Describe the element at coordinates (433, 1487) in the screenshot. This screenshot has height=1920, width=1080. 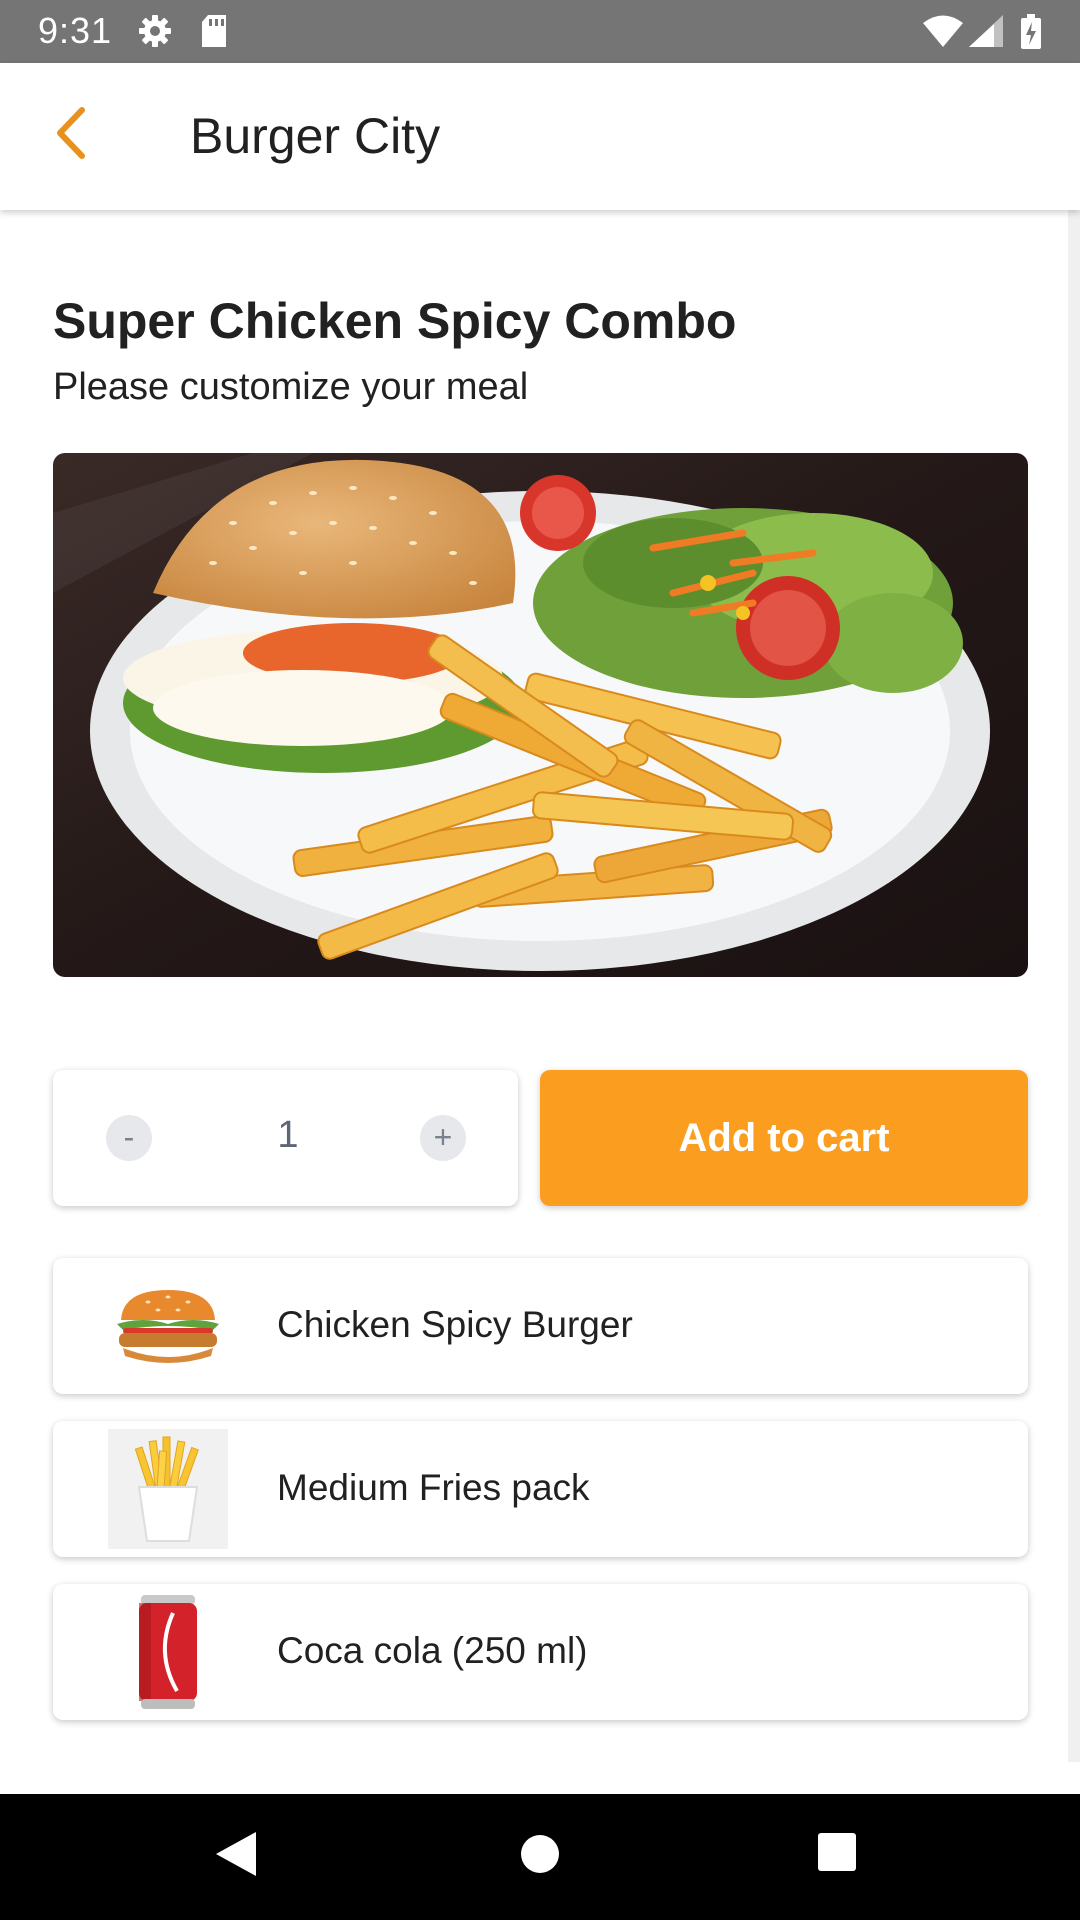
I see `combo-item-label: Medium Fries pack` at that location.